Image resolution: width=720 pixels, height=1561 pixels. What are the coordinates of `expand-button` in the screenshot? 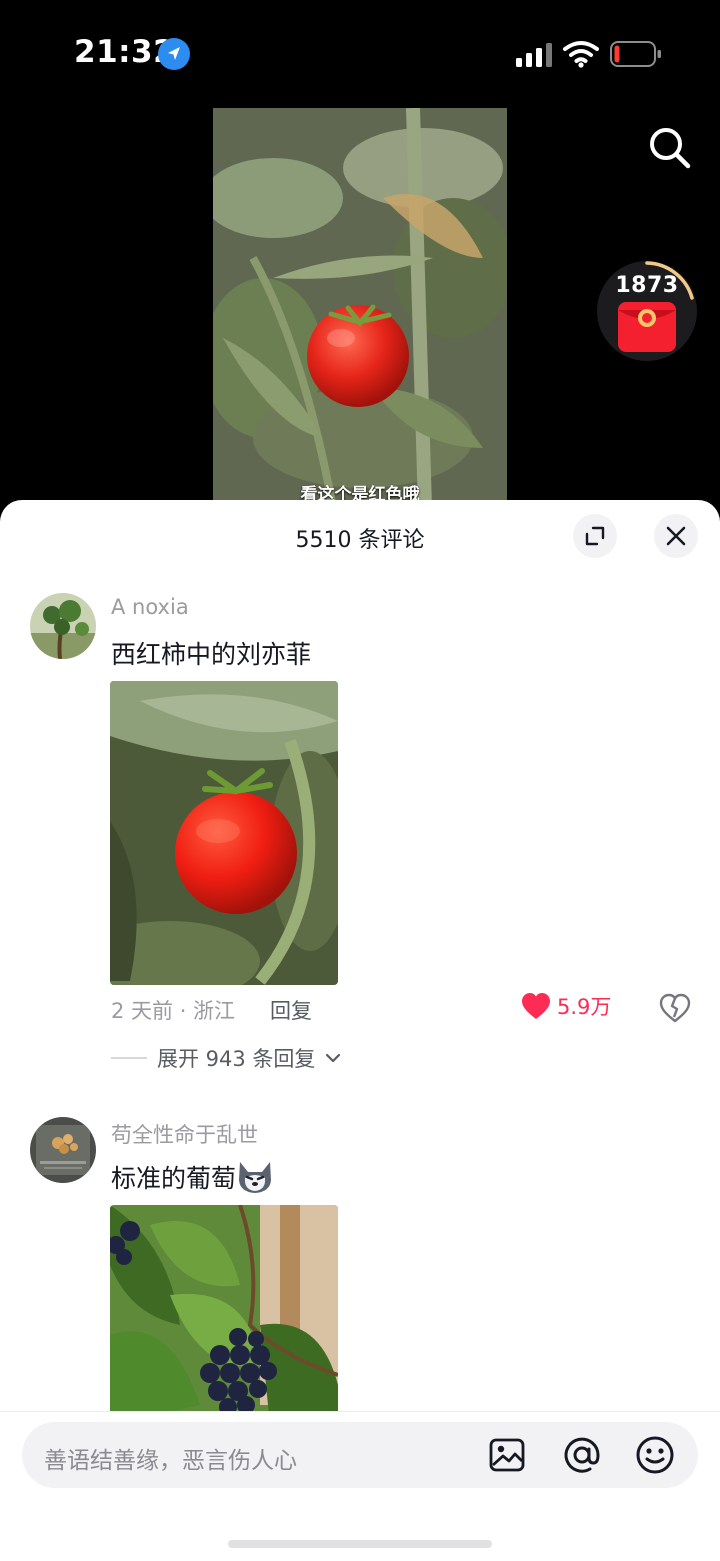 It's located at (595, 536).